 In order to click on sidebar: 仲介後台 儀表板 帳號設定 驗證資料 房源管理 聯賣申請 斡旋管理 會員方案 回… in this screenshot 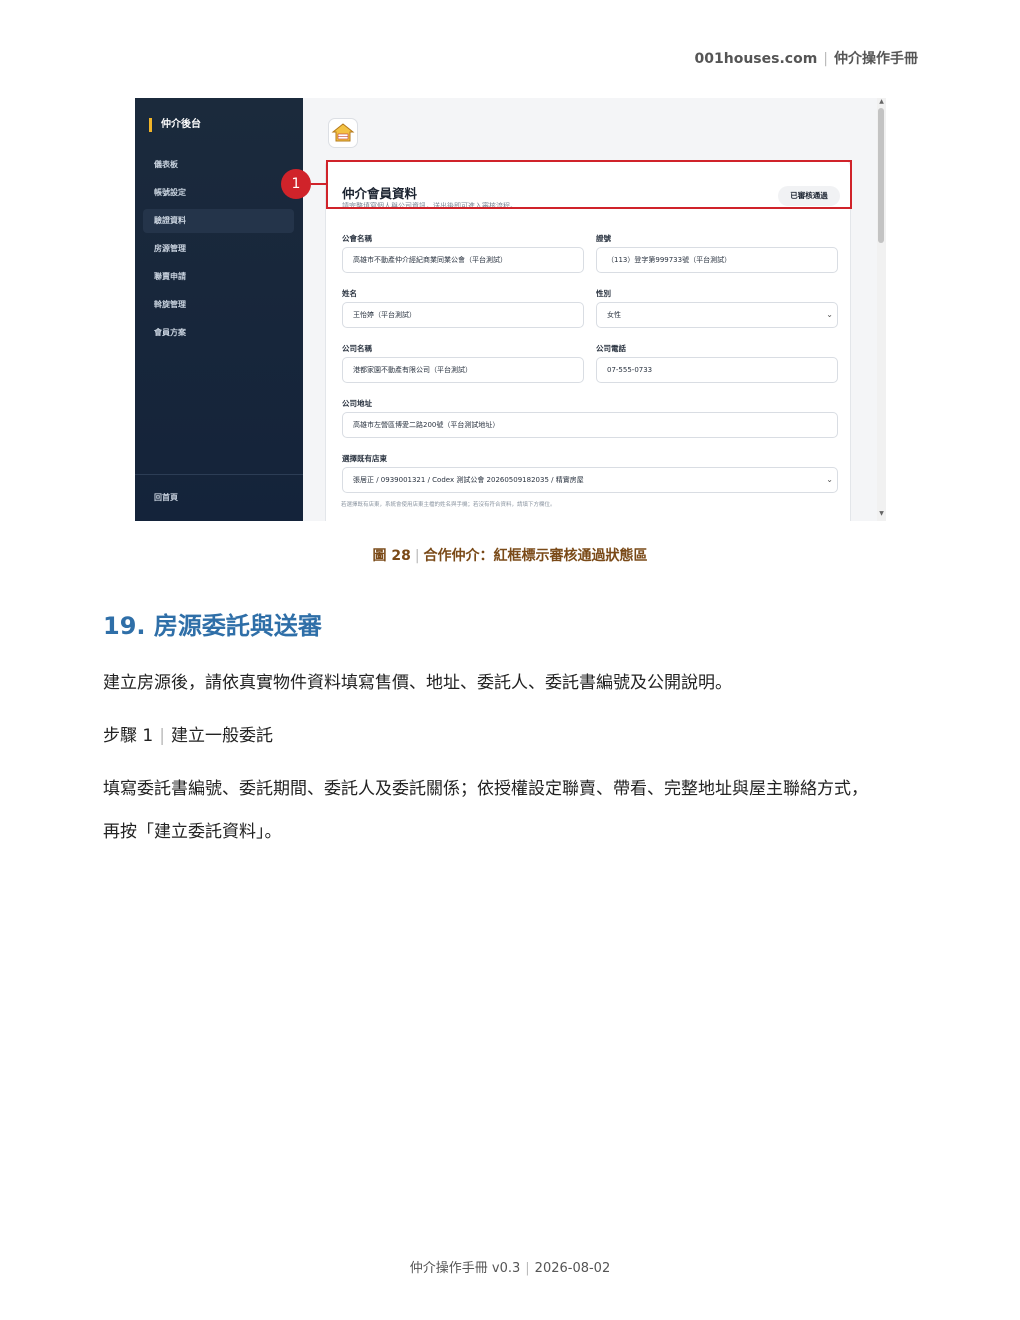, I will do `click(219, 309)`.